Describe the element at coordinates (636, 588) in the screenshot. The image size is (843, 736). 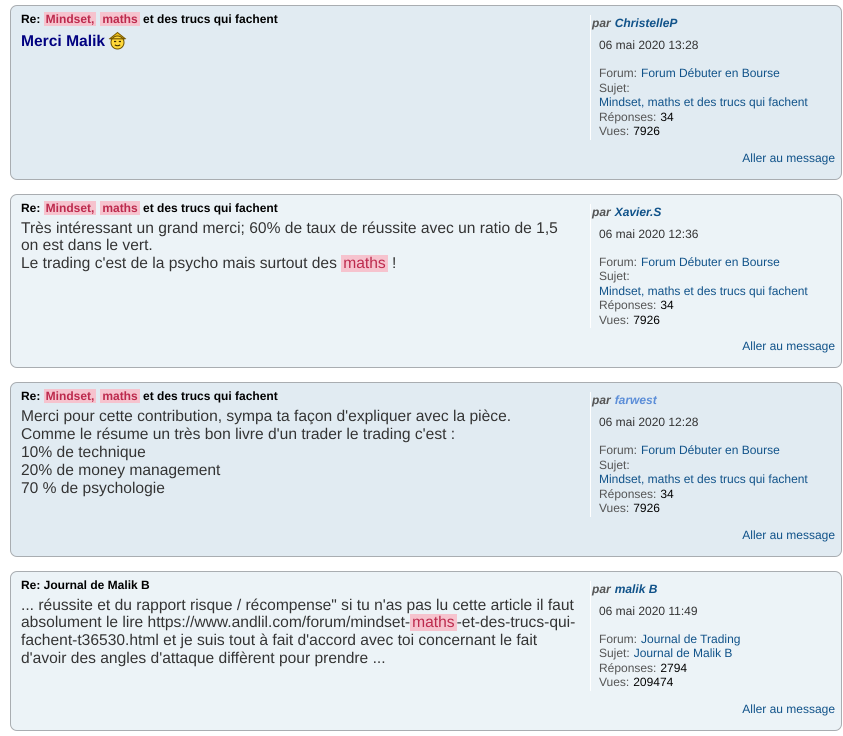
I see `author-link: malik B` at that location.